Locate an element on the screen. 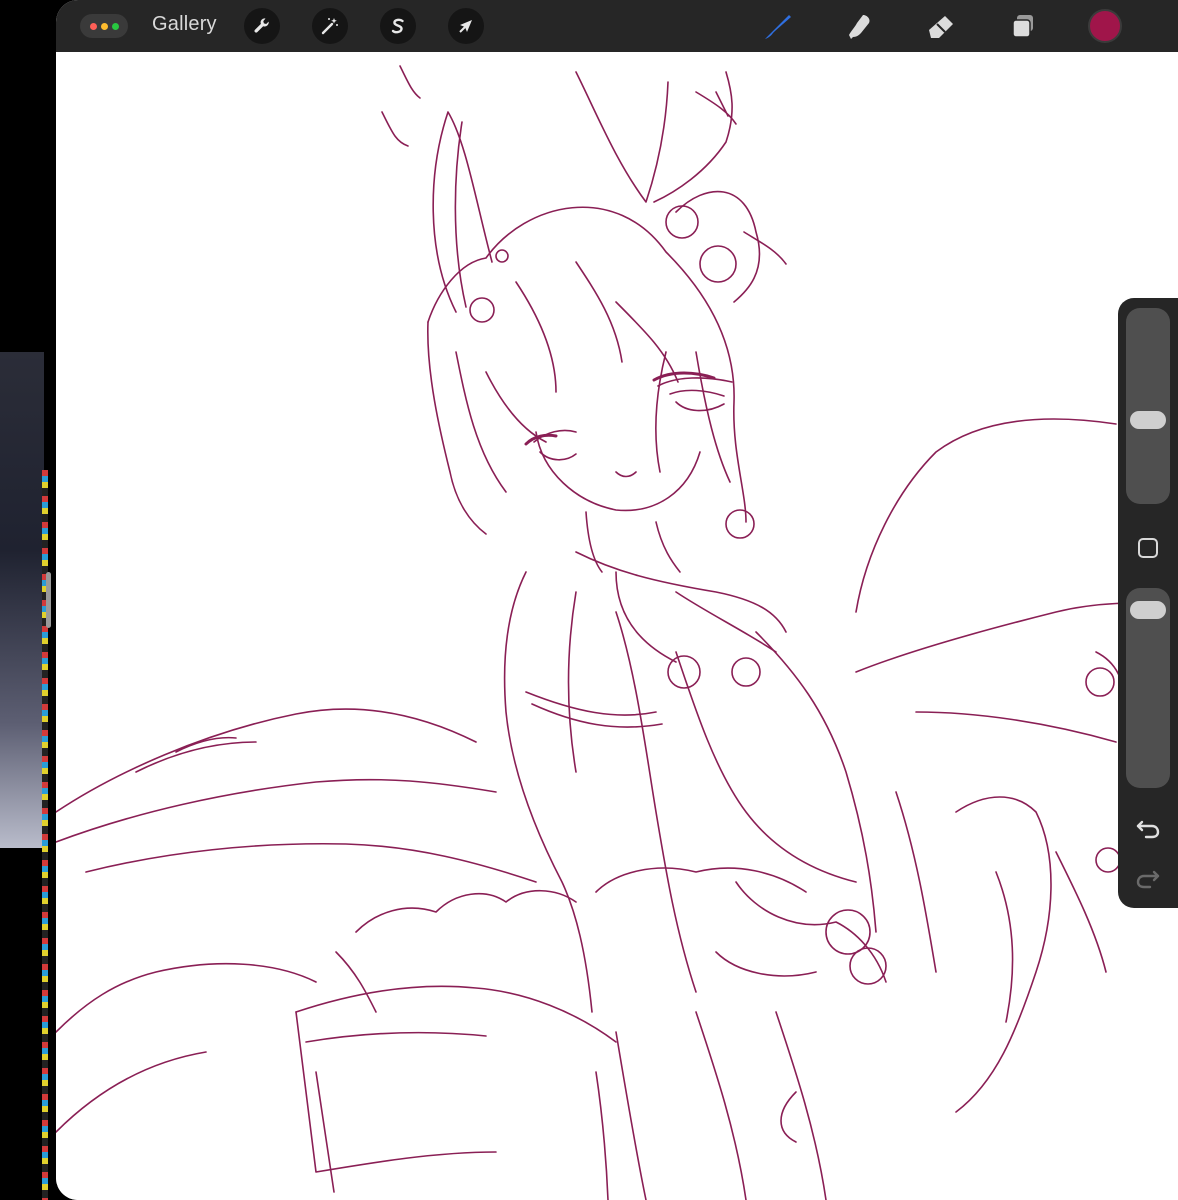 Image resolution: width=1178 pixels, height=1200 pixels. layers-tool is located at coordinates (1023, 27).